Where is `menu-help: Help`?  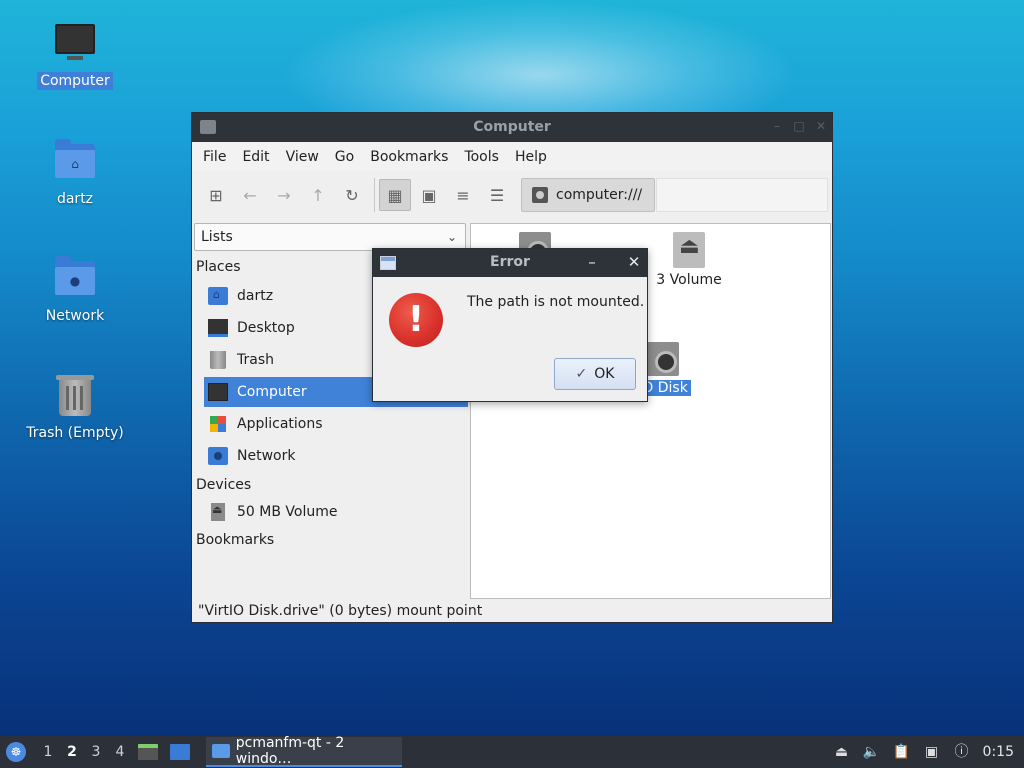
menu-help: Help is located at coordinates (531, 157).